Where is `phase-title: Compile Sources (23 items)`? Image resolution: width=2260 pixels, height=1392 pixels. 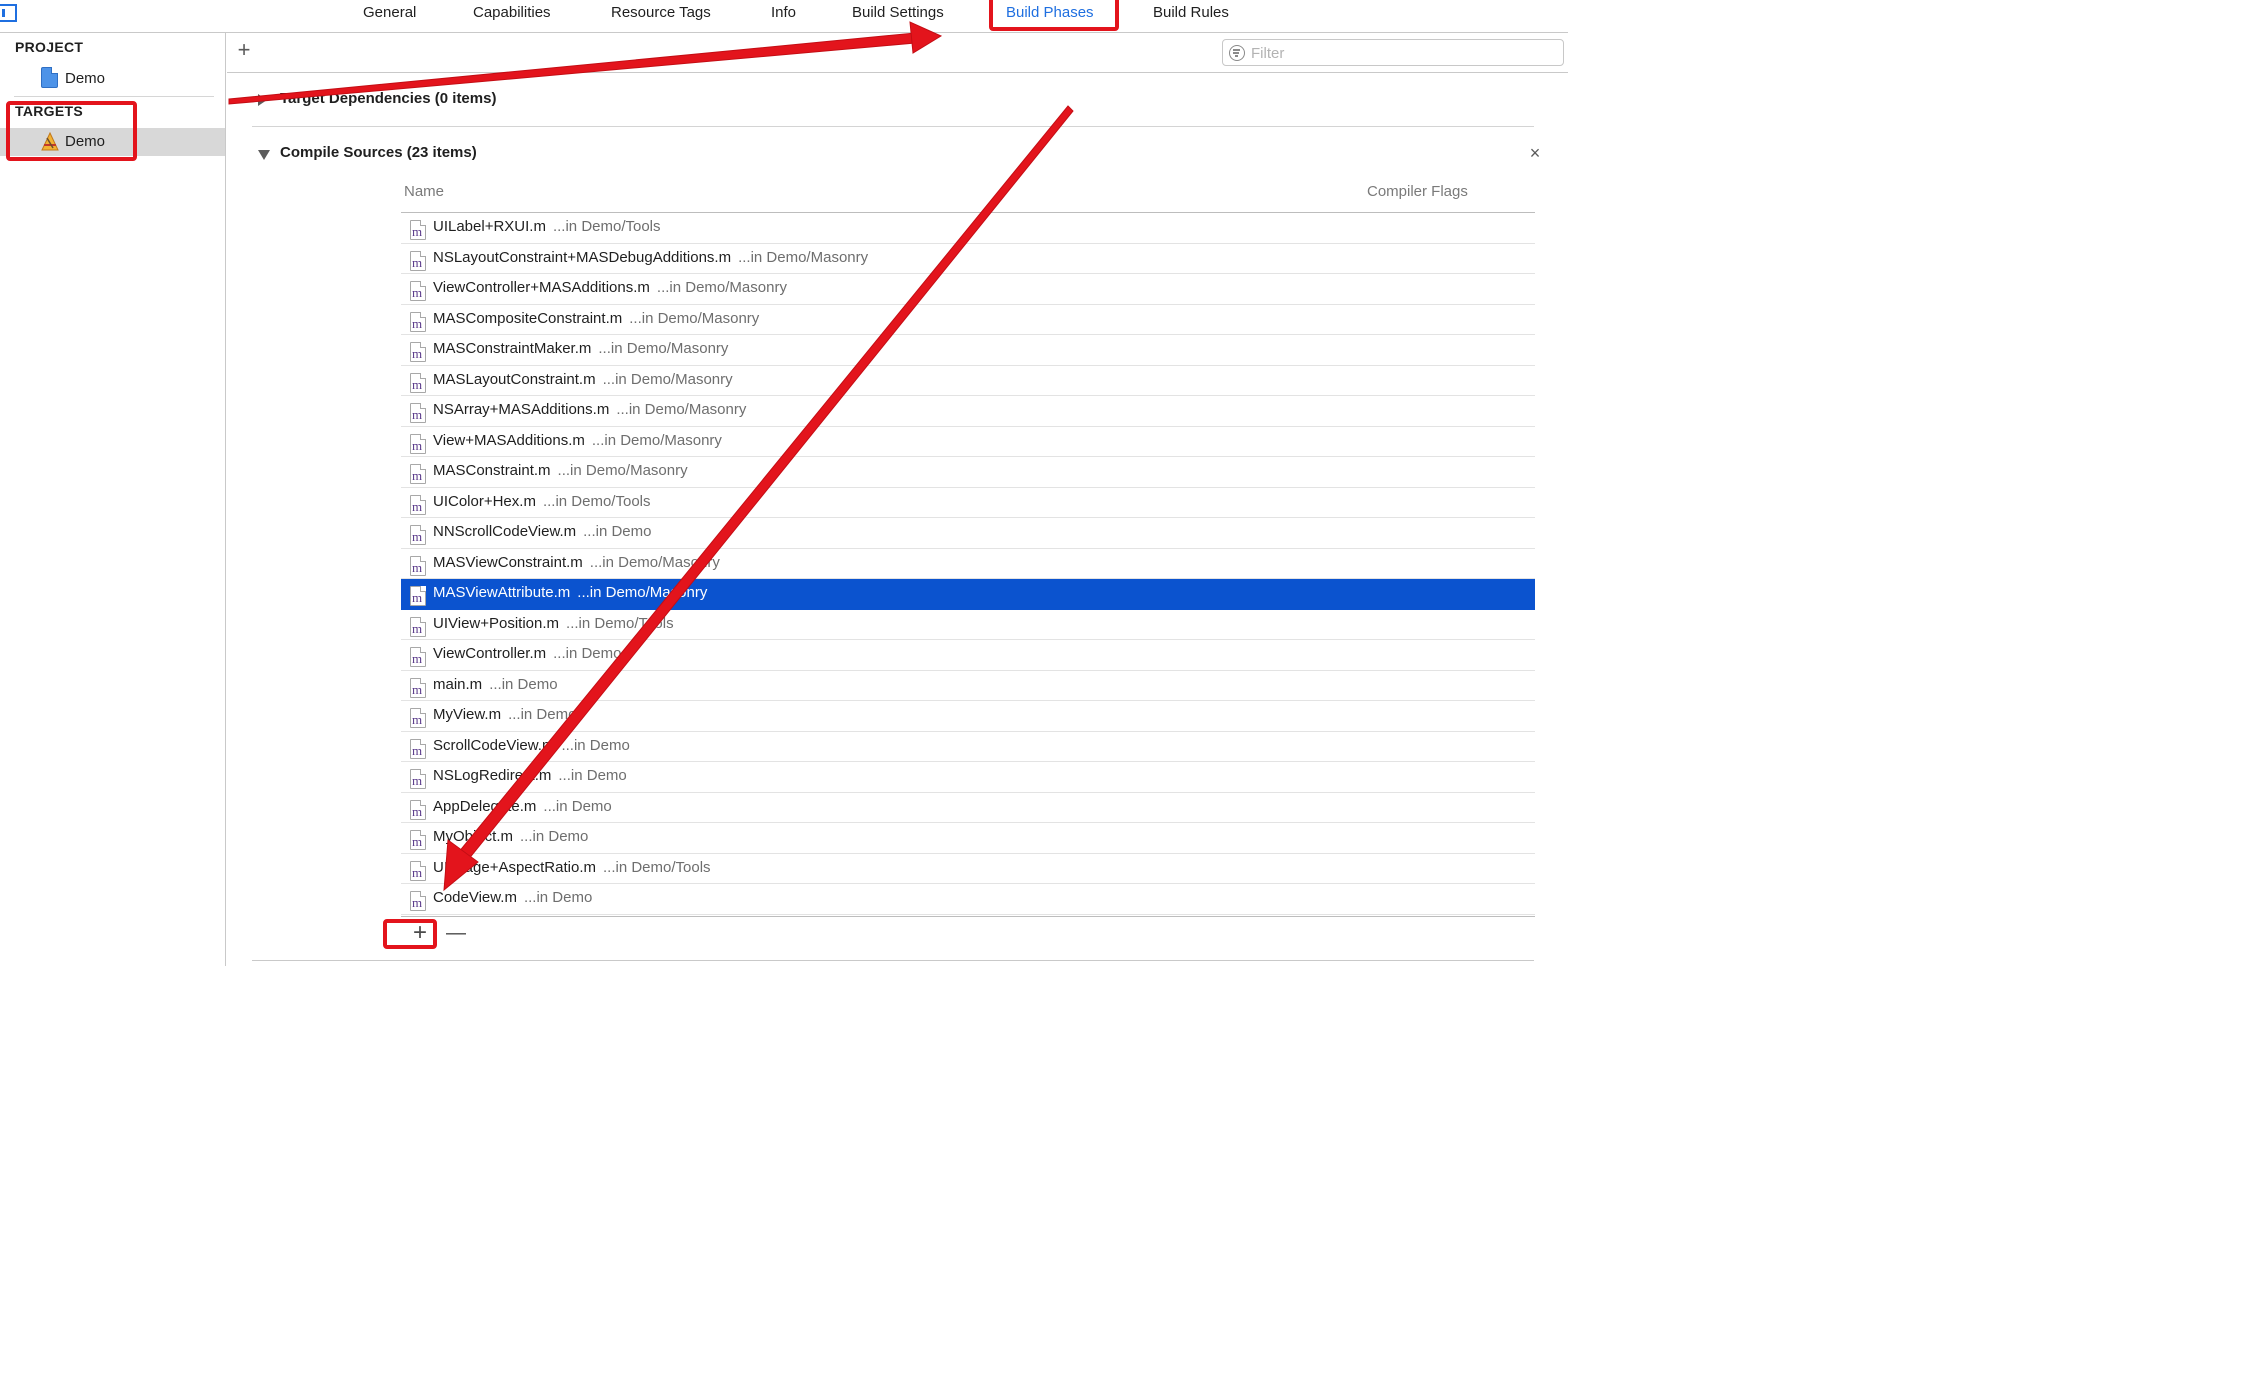 phase-title: Compile Sources (23 items) is located at coordinates (378, 152).